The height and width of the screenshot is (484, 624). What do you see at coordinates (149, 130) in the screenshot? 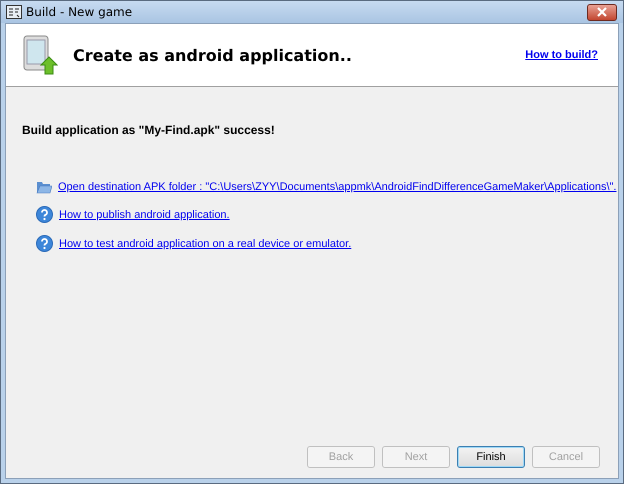
I see `status-message: Build application as "My-Find.apk" success!` at bounding box center [149, 130].